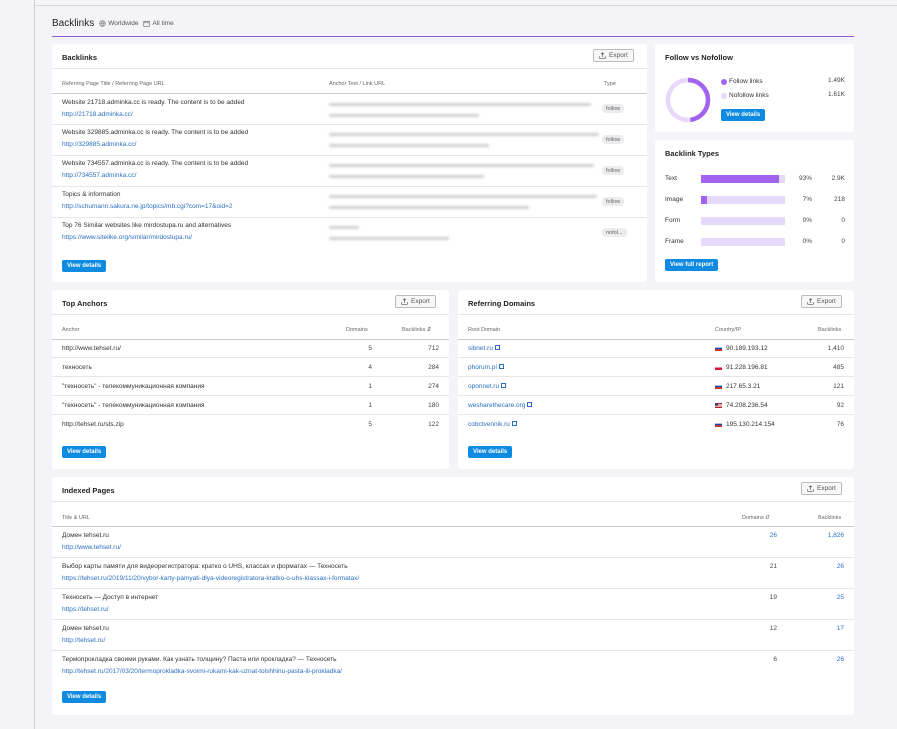 The width and height of the screenshot is (897, 729). Describe the element at coordinates (84, 266) in the screenshot. I see `backlinks-view-details-button: View details` at that location.